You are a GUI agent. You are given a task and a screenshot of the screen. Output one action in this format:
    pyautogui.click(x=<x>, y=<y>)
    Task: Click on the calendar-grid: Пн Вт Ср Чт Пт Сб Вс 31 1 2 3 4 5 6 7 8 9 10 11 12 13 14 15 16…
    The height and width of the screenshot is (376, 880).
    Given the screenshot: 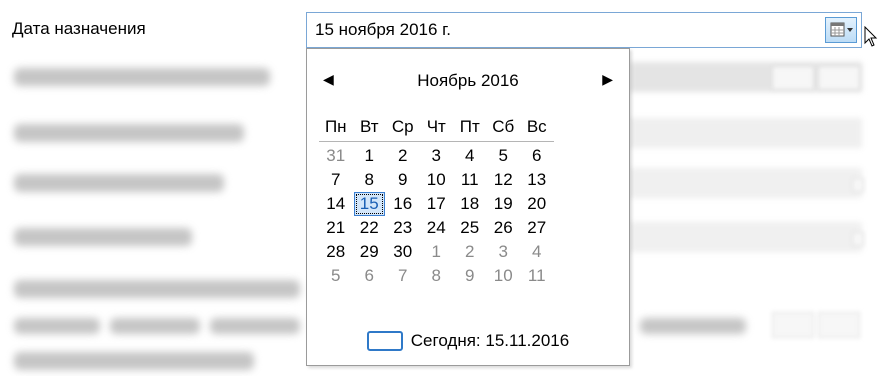 What is the action you would take?
    pyautogui.click(x=436, y=201)
    